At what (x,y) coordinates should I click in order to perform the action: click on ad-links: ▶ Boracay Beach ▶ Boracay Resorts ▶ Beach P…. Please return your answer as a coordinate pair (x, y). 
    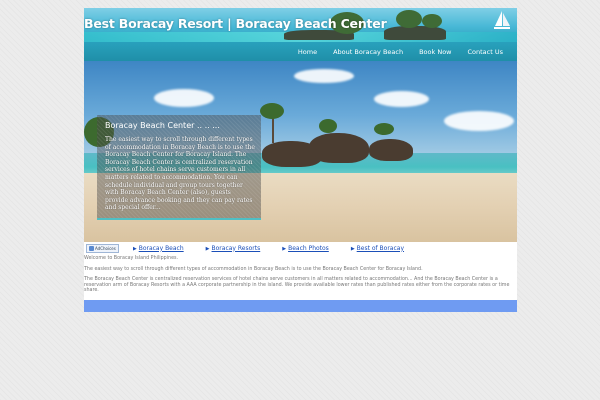
    Looking at the image, I should click on (283, 248).